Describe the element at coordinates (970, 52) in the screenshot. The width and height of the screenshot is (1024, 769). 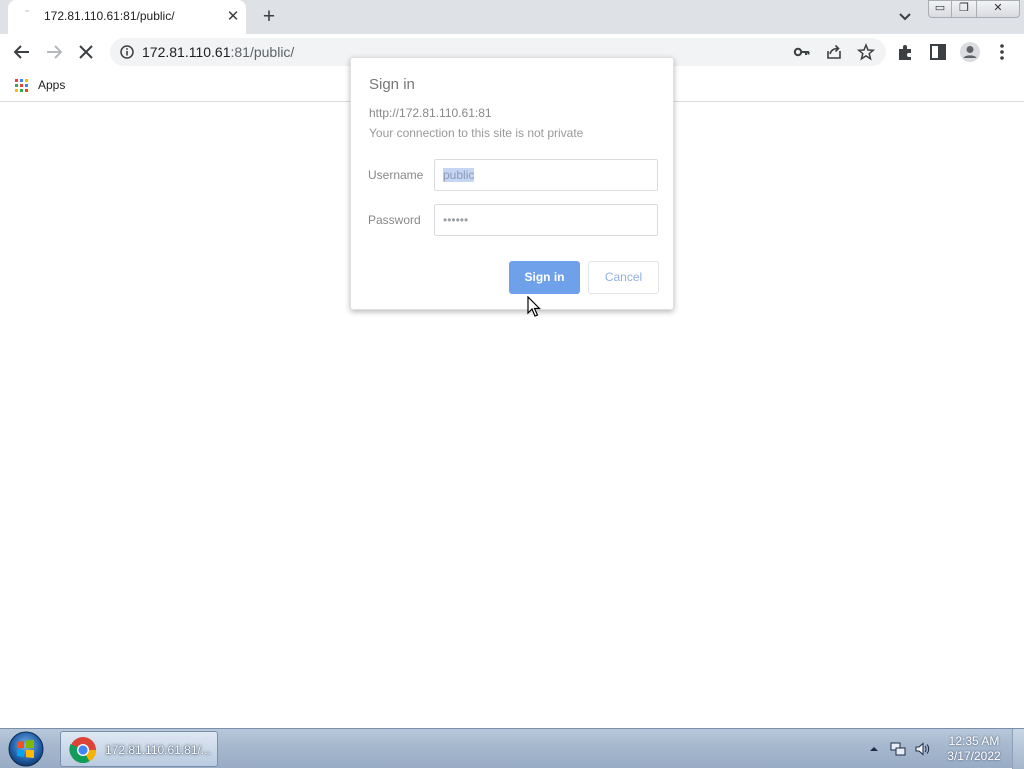
I see `profile-icon` at that location.